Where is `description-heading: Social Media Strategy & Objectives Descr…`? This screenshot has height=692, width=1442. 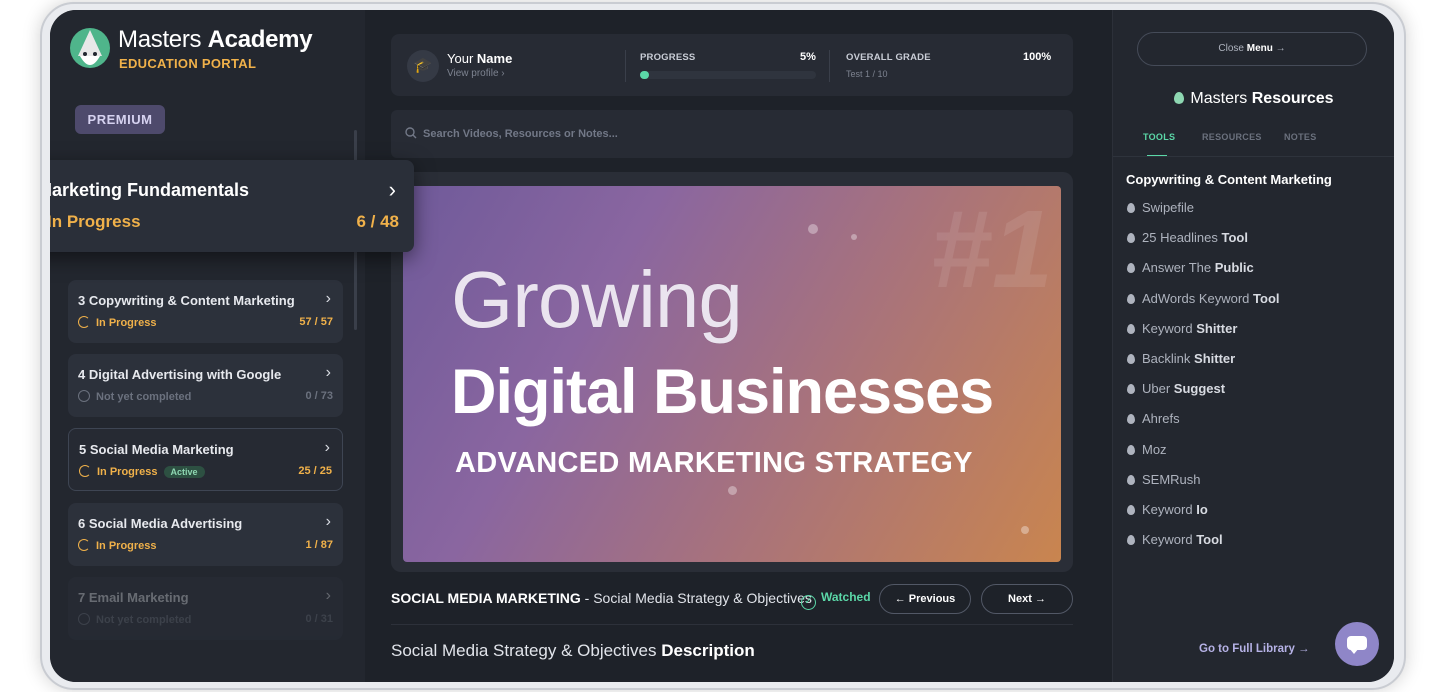
description-heading: Social Media Strategy & Objectives Descr… is located at coordinates (573, 650).